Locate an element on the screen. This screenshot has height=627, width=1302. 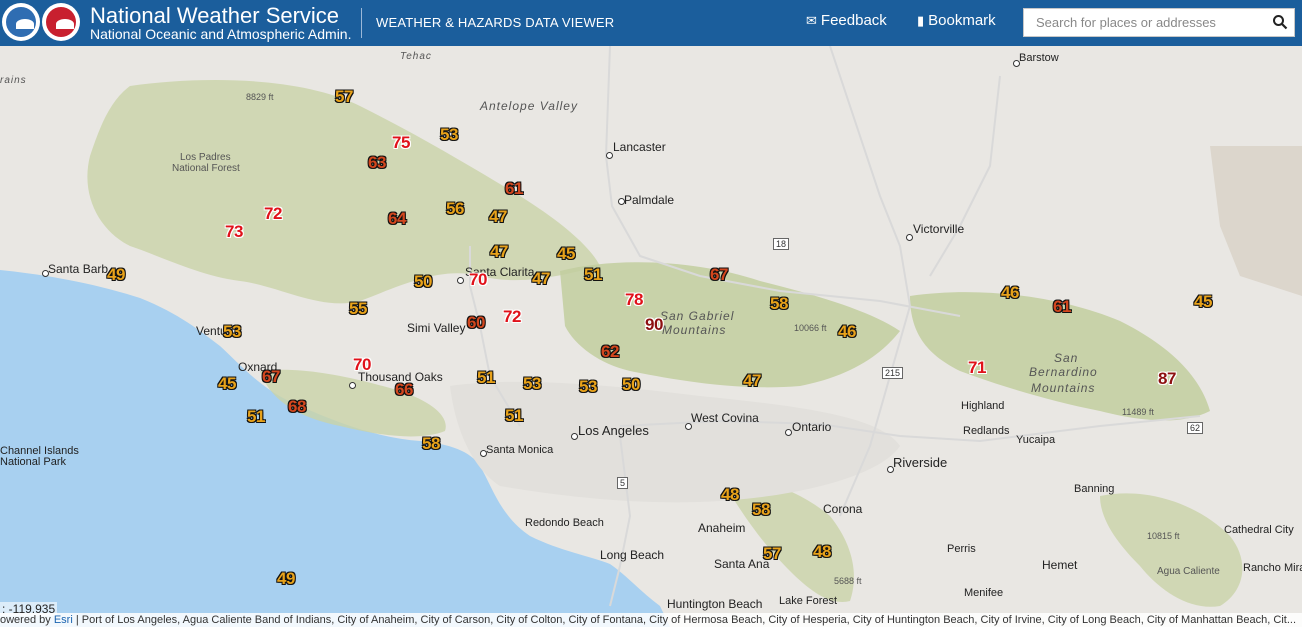
feedback-label: Feedback is located at coordinates (853, 20).